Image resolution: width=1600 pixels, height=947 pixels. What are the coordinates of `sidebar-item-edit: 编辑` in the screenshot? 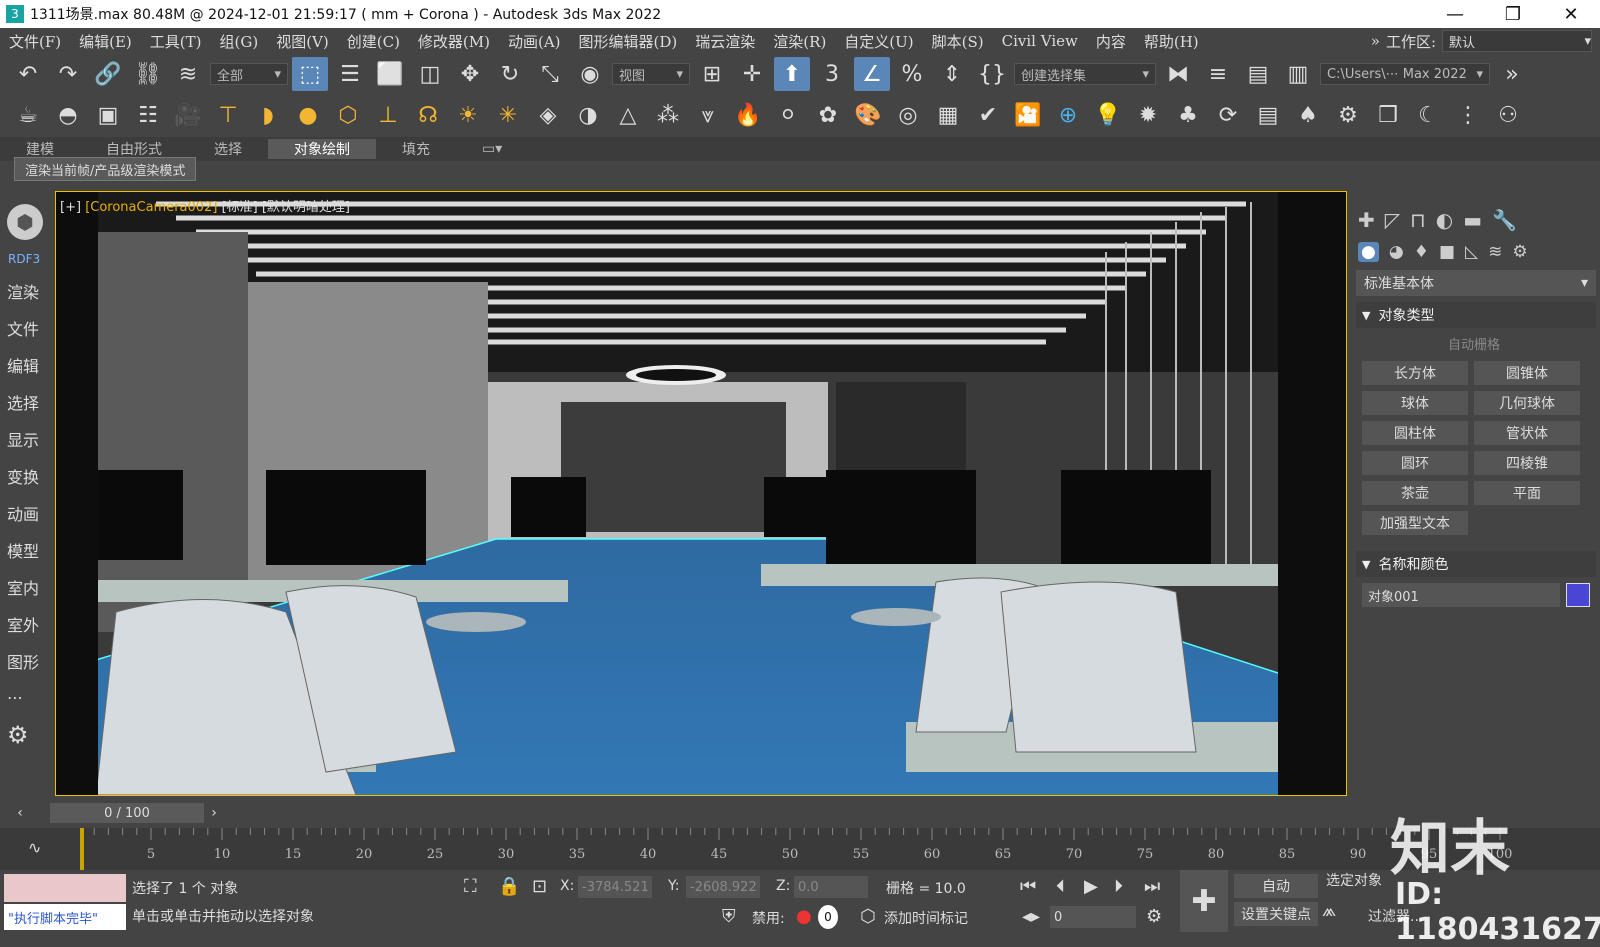 It's located at (25, 364).